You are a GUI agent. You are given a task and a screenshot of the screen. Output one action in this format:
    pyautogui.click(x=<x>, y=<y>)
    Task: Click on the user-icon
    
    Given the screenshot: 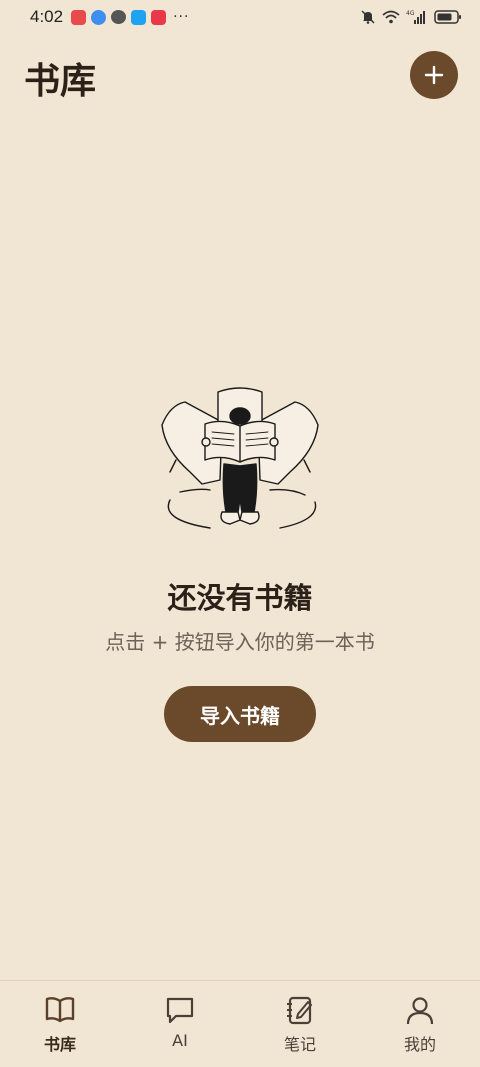 What is the action you would take?
    pyautogui.click(x=420, y=1011)
    